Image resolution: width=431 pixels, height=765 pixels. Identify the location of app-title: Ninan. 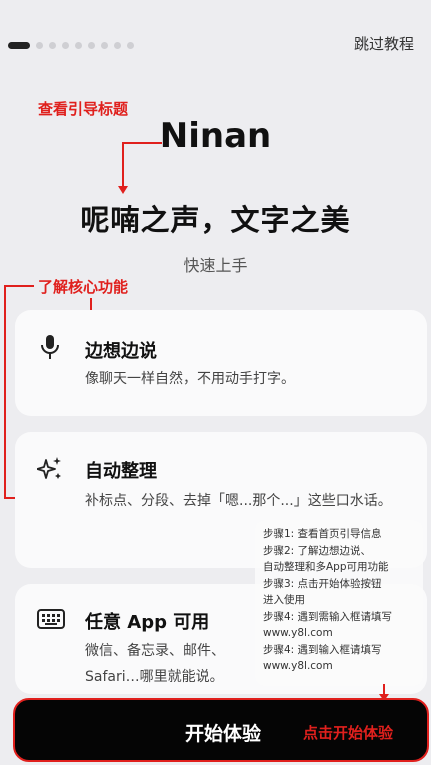
(215, 136).